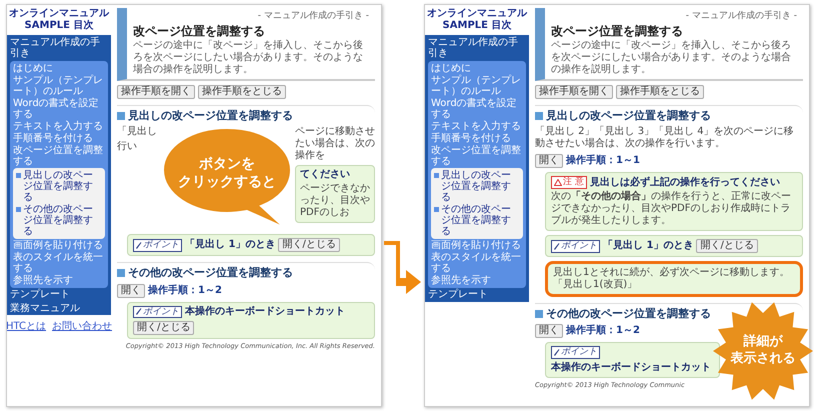 This screenshot has width=814, height=411. I want to click on caution-badge: 注 意, so click(569, 183).